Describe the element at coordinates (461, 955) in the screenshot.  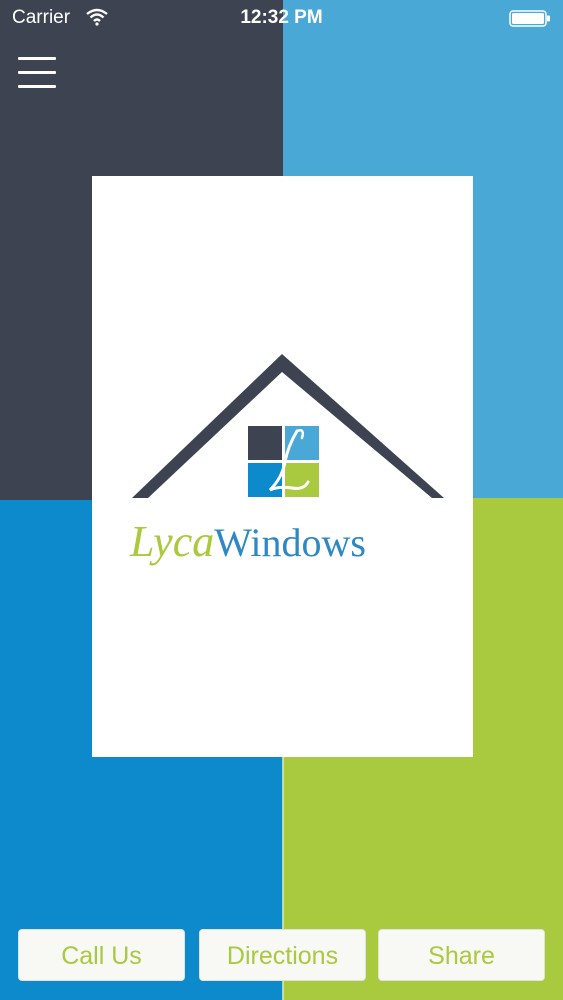
I see `share-button: Share` at that location.